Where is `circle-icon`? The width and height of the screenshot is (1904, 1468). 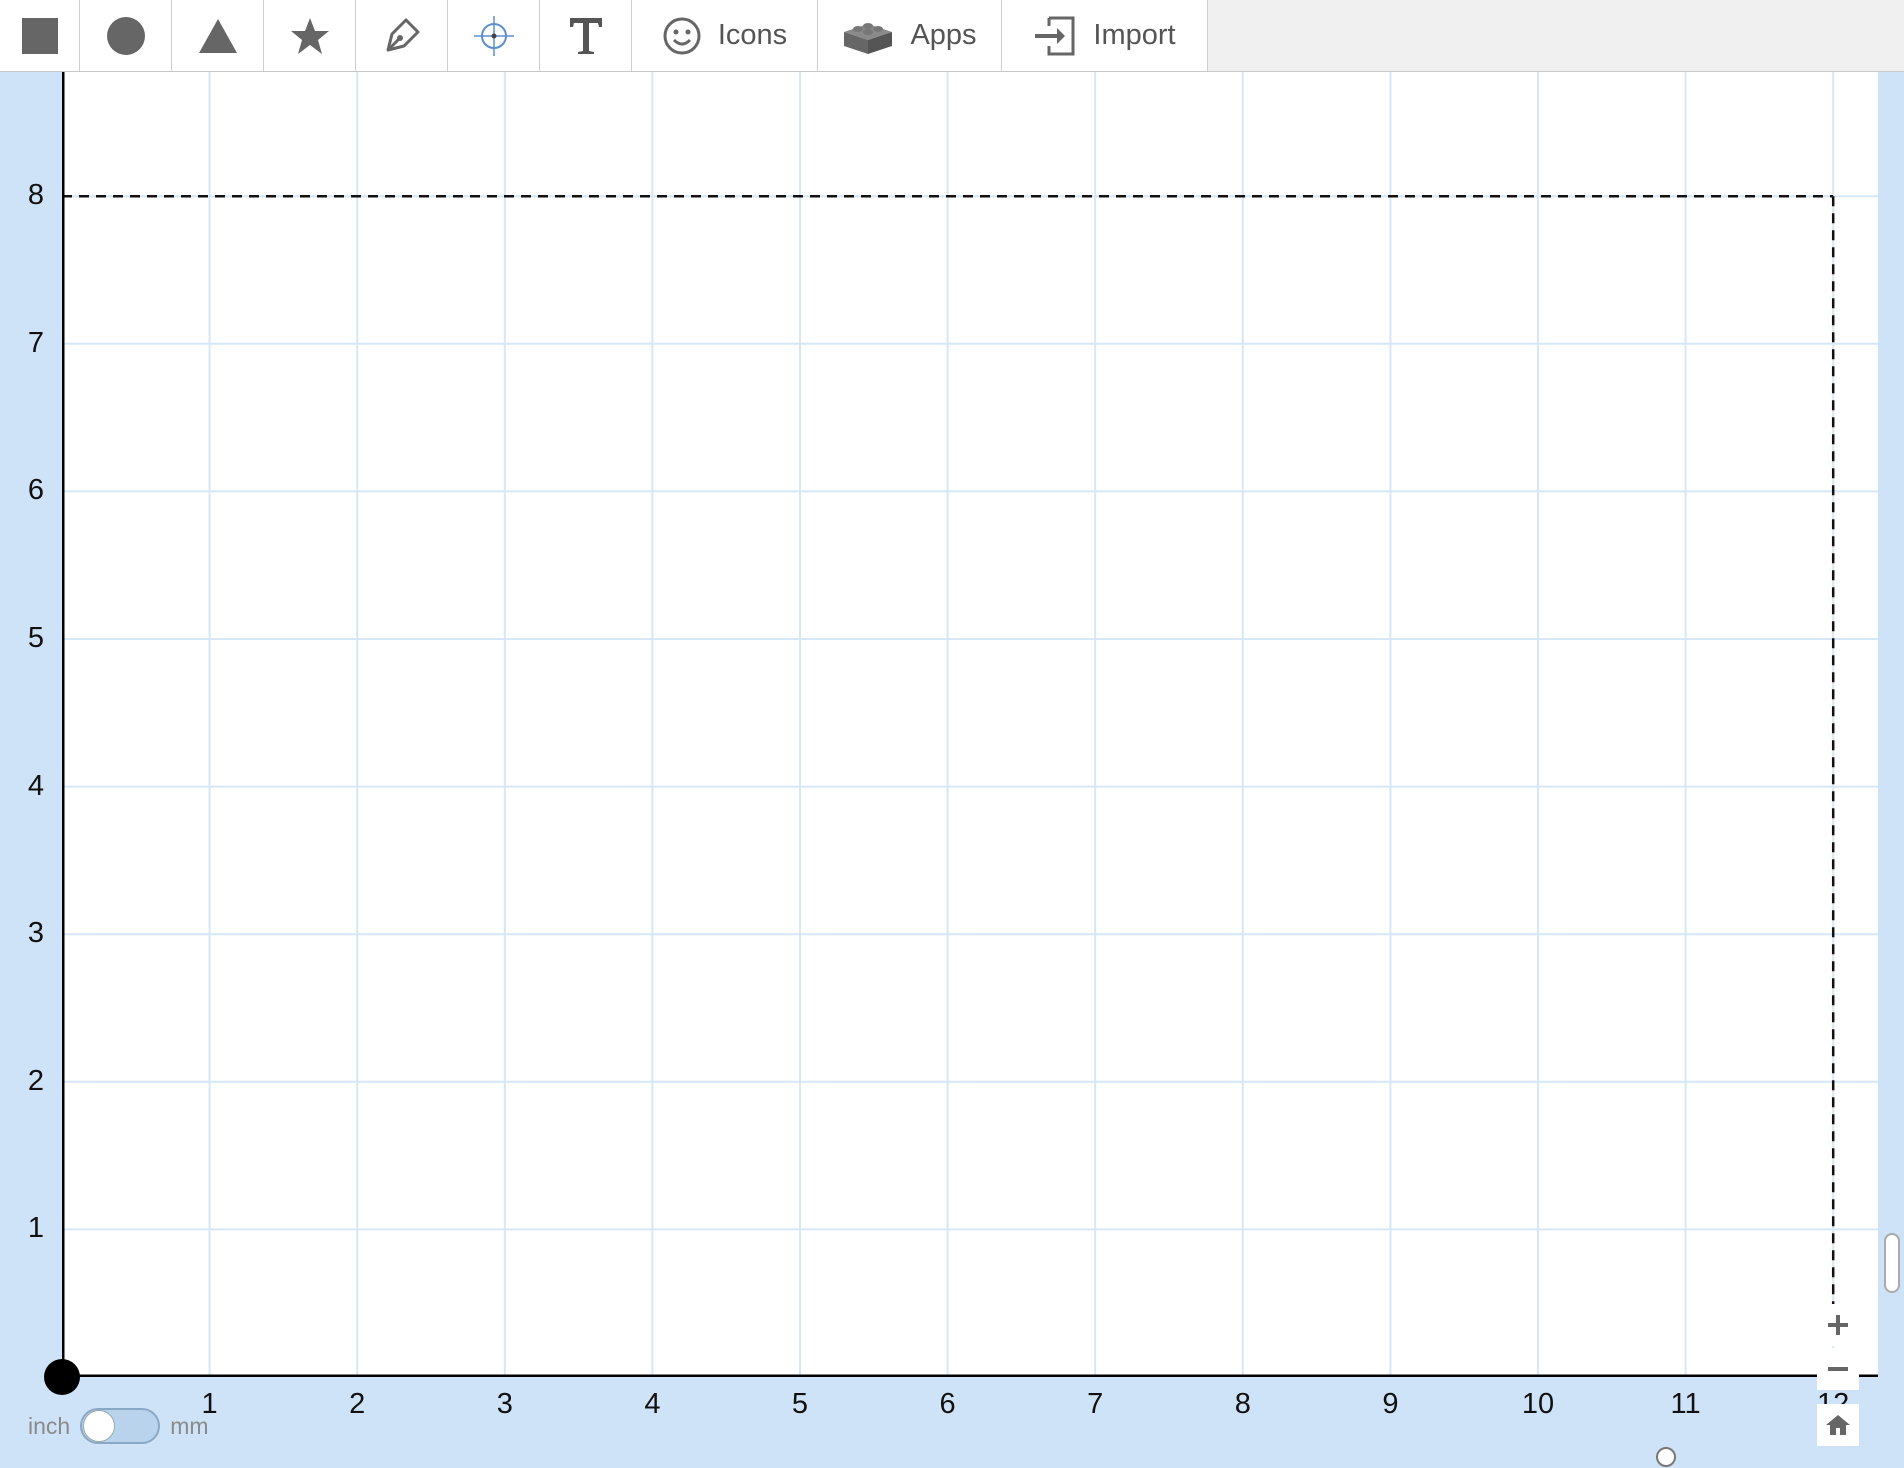
circle-icon is located at coordinates (126, 36).